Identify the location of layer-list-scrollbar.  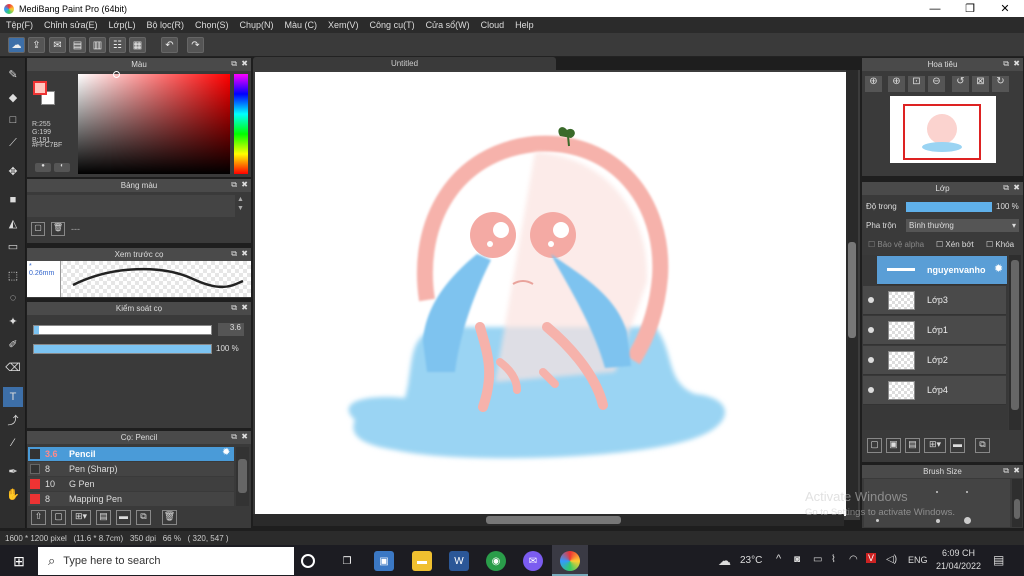
(1015, 342).